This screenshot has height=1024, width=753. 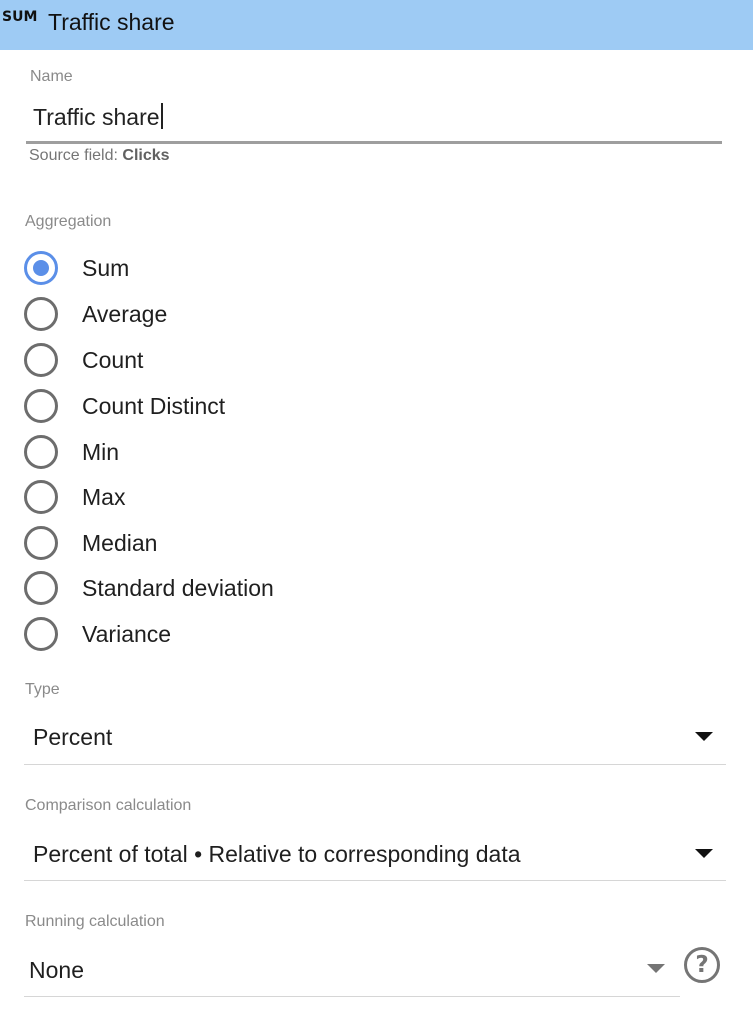 What do you see at coordinates (125, 313) in the screenshot?
I see `radio-label: Average` at bounding box center [125, 313].